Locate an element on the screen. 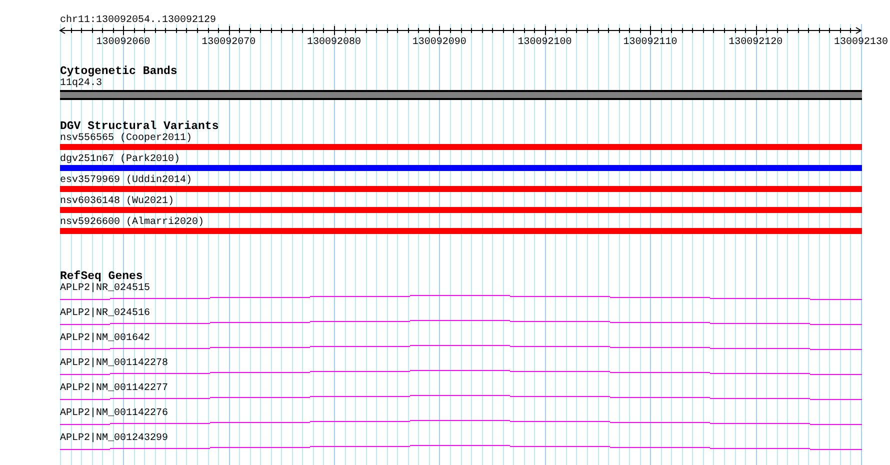 The width and height of the screenshot is (890, 465). feature-label: nsv556565 (Cooper2011) is located at coordinates (126, 138).